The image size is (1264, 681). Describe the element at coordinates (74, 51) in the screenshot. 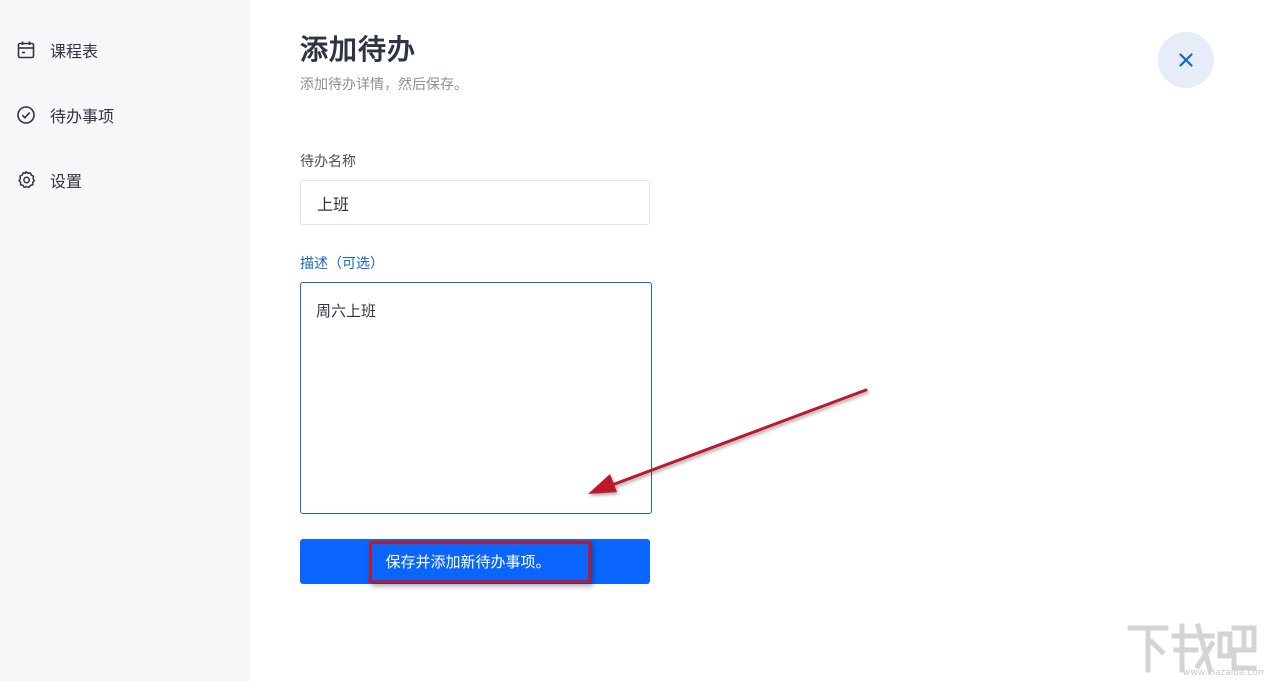

I see `sidebar-item-label: 课程表` at that location.